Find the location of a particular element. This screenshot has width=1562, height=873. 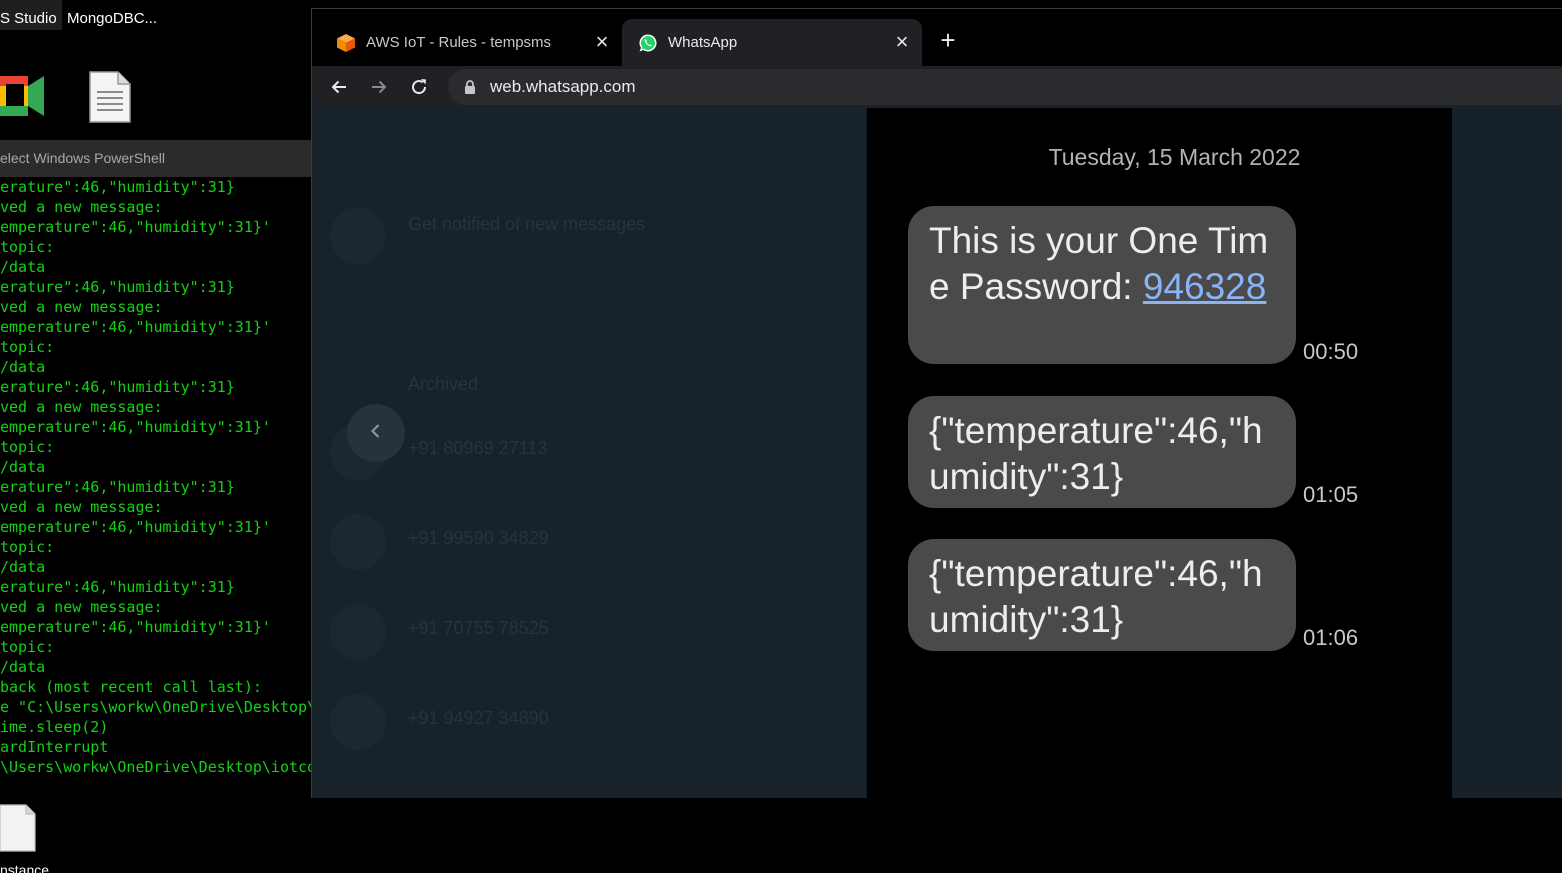

chevron-left-icon is located at coordinates (376, 433).